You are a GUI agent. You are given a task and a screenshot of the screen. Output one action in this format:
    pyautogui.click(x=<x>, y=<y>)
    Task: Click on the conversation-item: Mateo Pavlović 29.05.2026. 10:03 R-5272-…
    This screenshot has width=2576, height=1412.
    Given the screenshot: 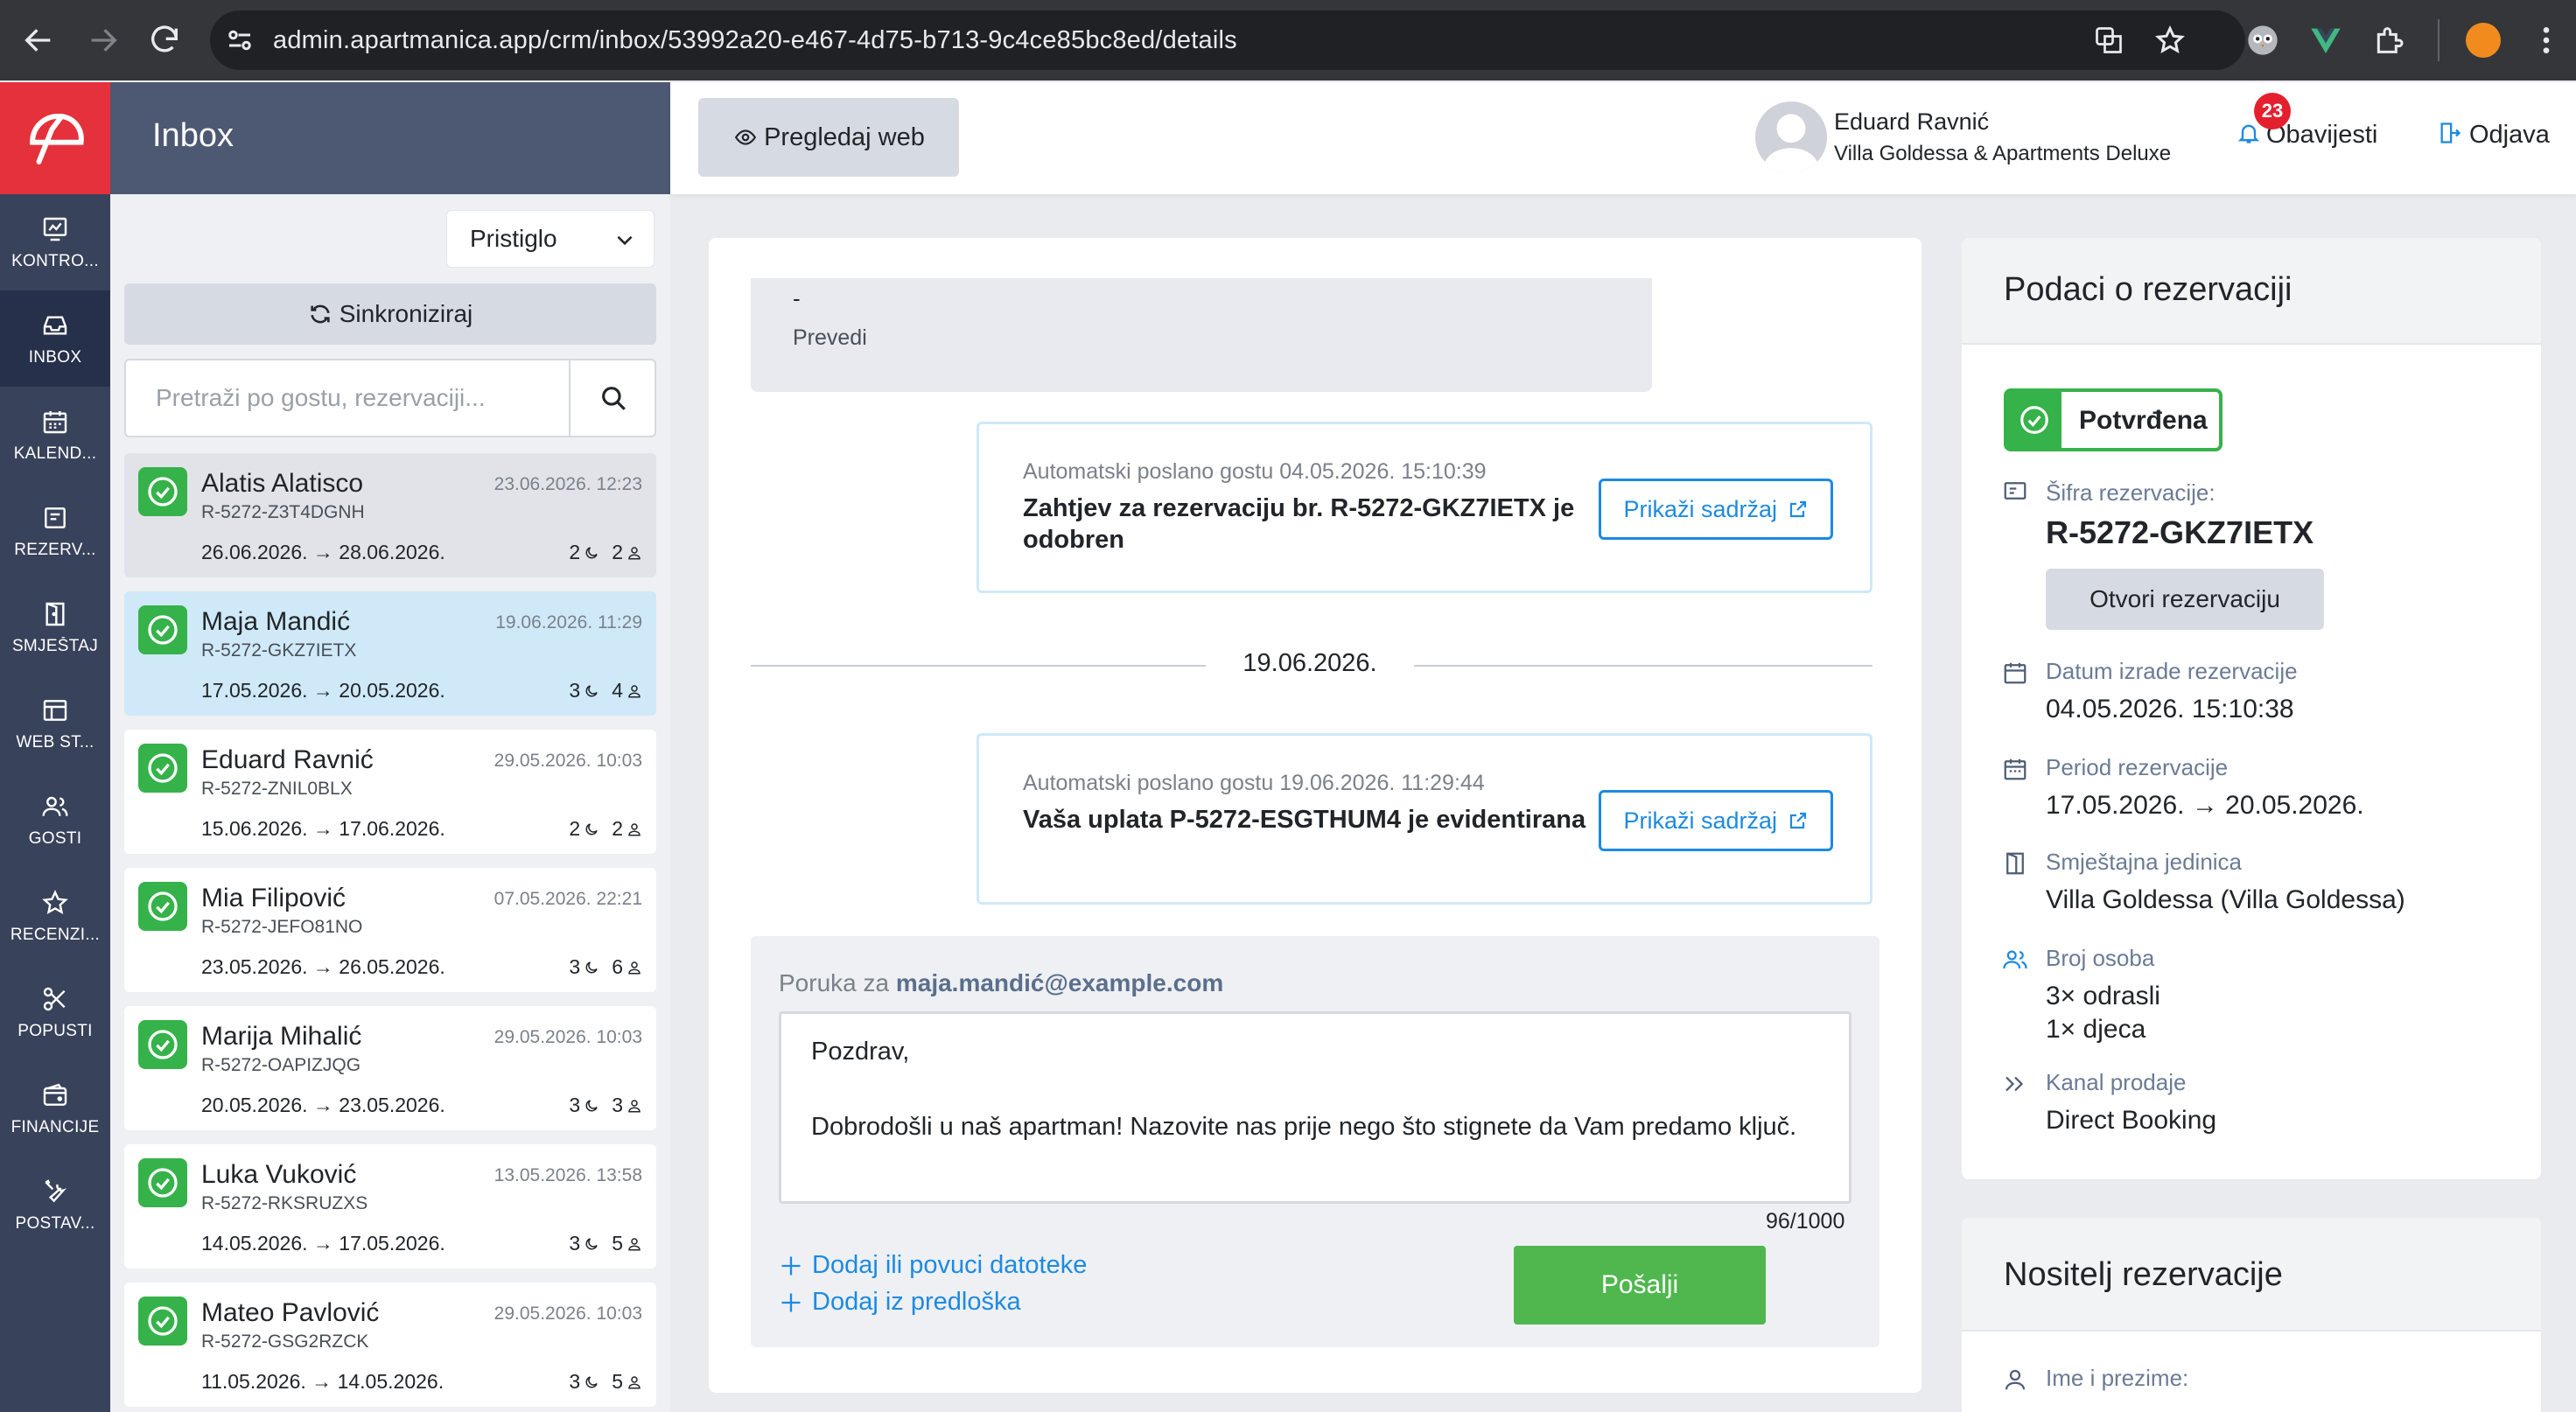 What is the action you would take?
    pyautogui.click(x=390, y=1345)
    